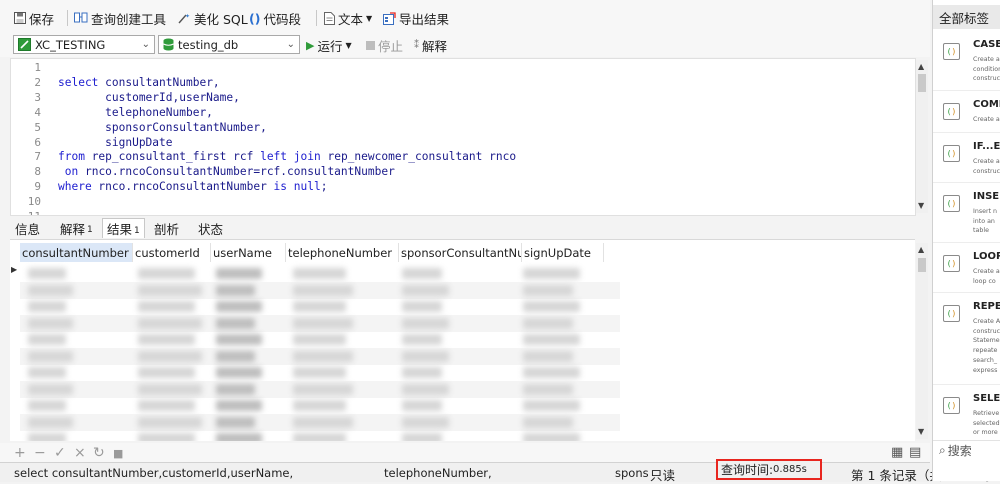 This screenshot has height=484, width=1000. Describe the element at coordinates (348, 18) in the screenshot. I see `text-button: 文本 ▼` at that location.